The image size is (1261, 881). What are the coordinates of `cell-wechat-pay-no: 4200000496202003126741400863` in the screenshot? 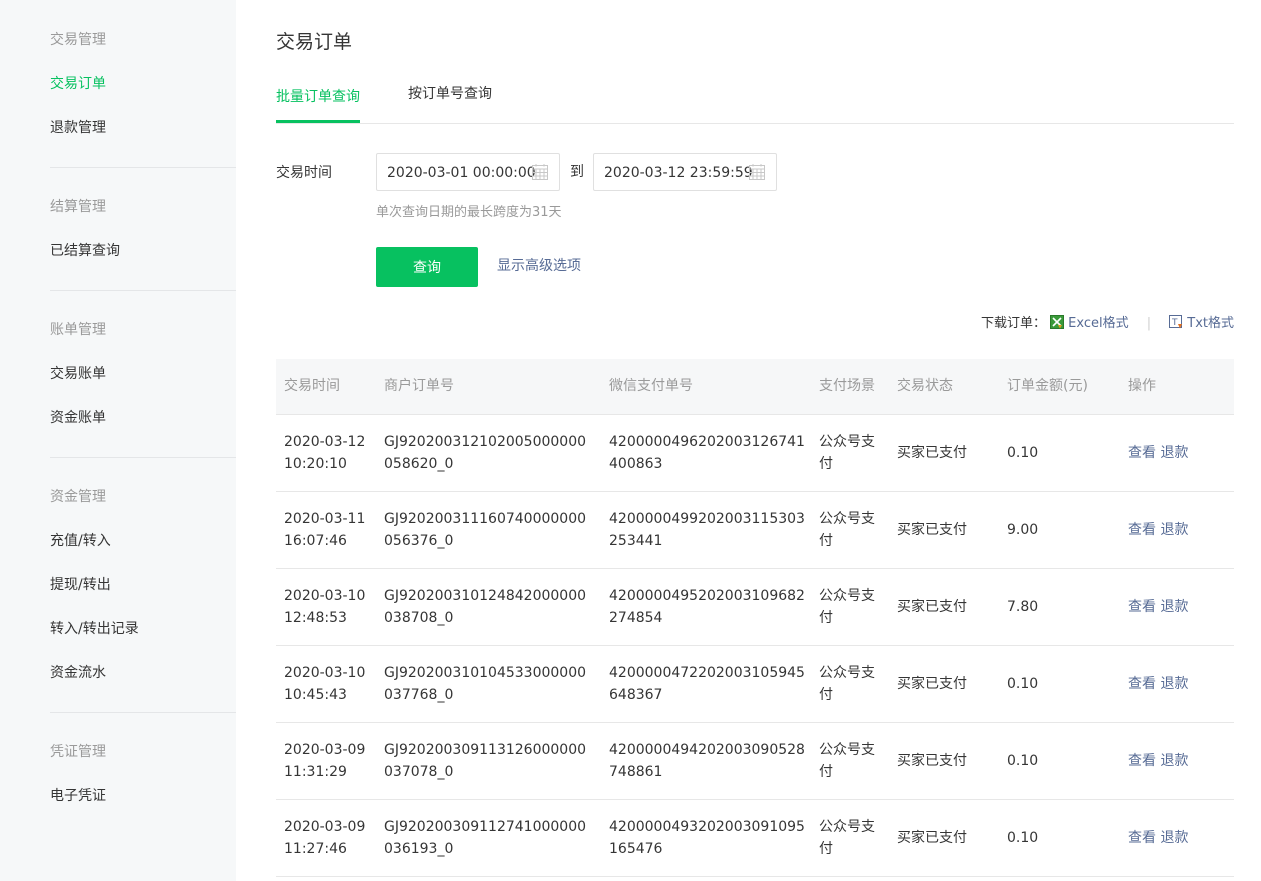 It's located at (707, 453).